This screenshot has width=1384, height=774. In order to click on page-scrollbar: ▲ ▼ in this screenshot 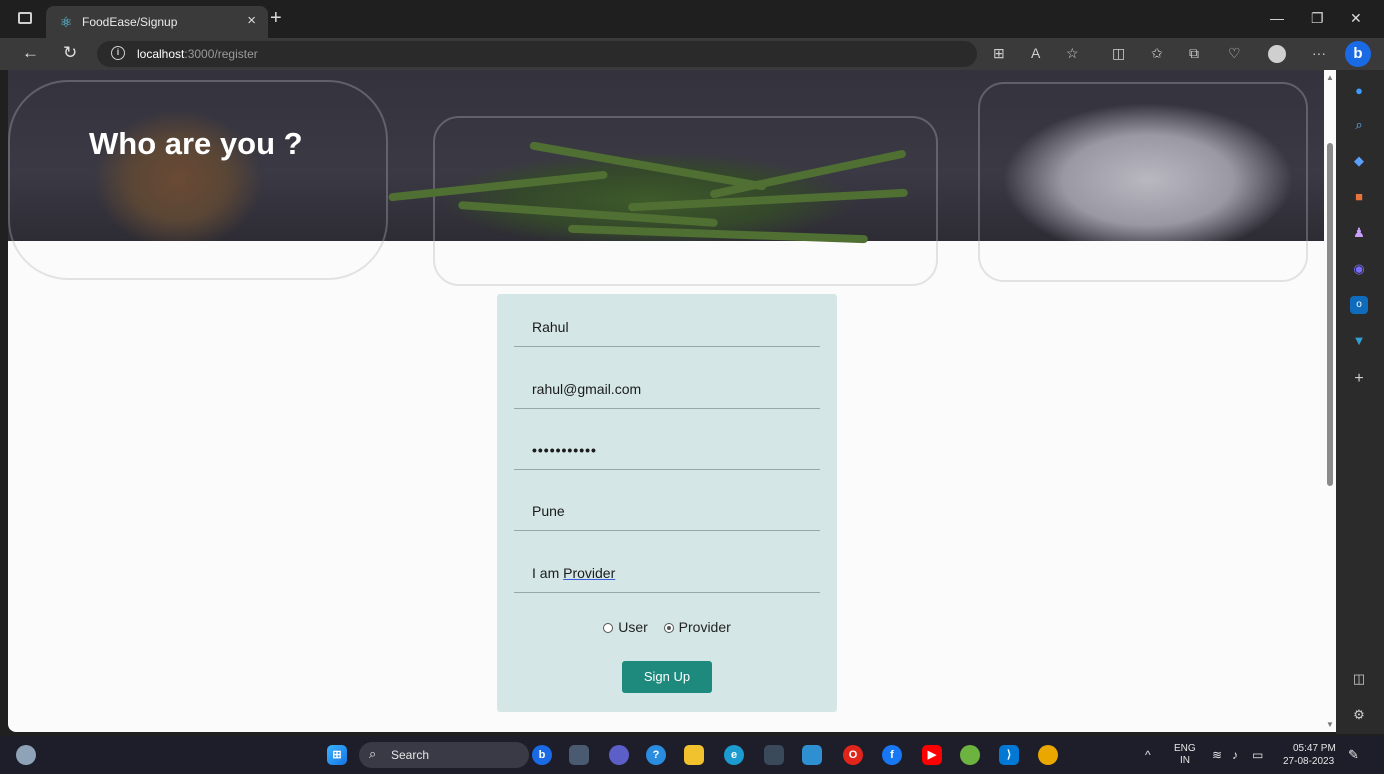, I will do `click(1330, 401)`.